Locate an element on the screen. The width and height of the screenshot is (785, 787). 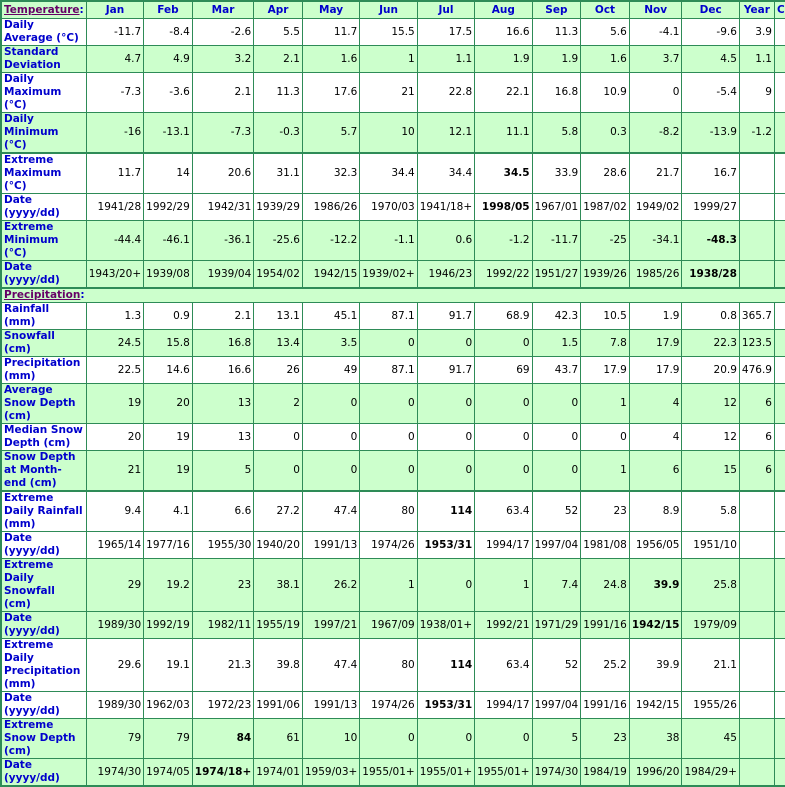
row-label: Average Snow Depth (cm) is located at coordinates (43, 403).